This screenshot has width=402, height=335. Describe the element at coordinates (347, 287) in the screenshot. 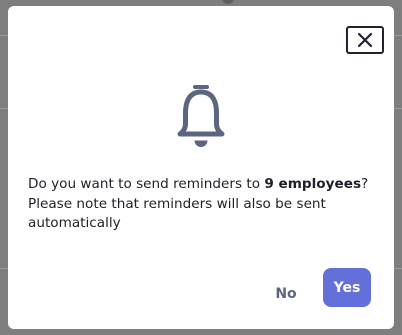

I see `yes-button: Yes` at that location.